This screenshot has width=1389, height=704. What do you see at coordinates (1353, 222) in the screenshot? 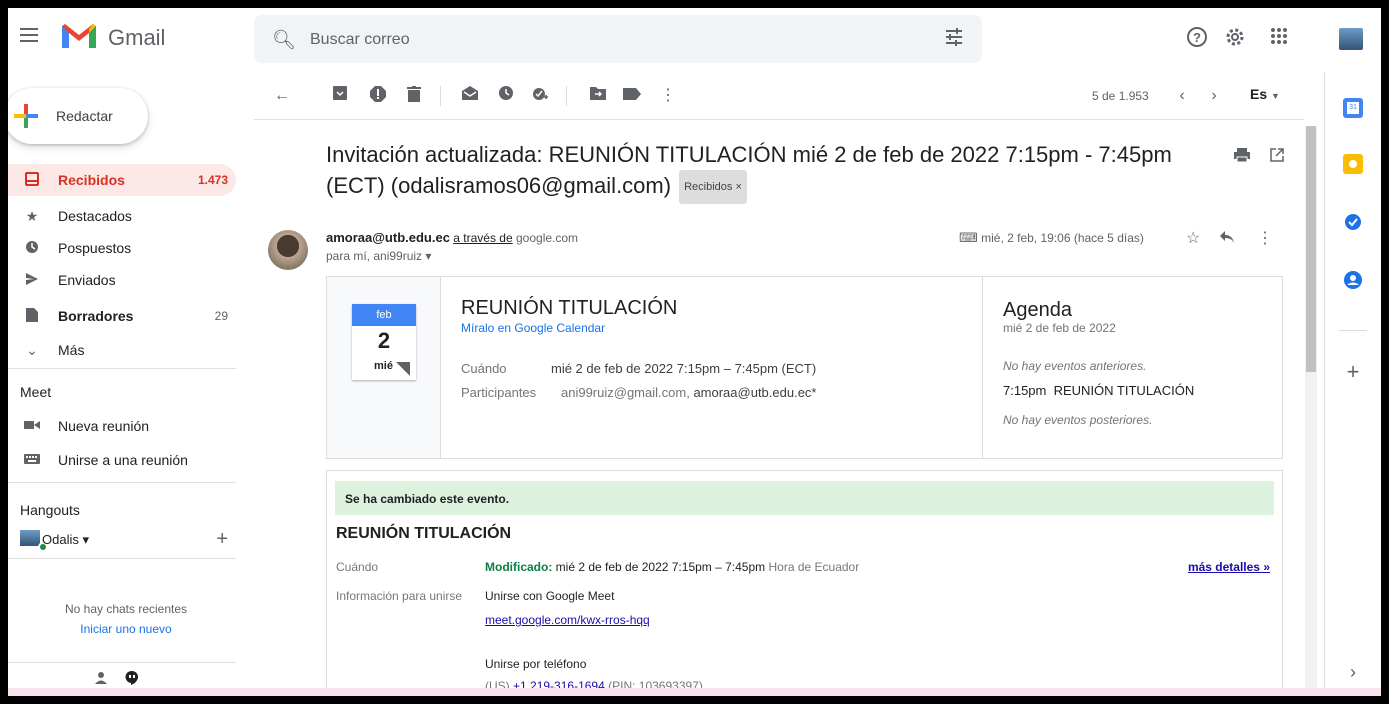
I see `tasks-app-icon` at bounding box center [1353, 222].